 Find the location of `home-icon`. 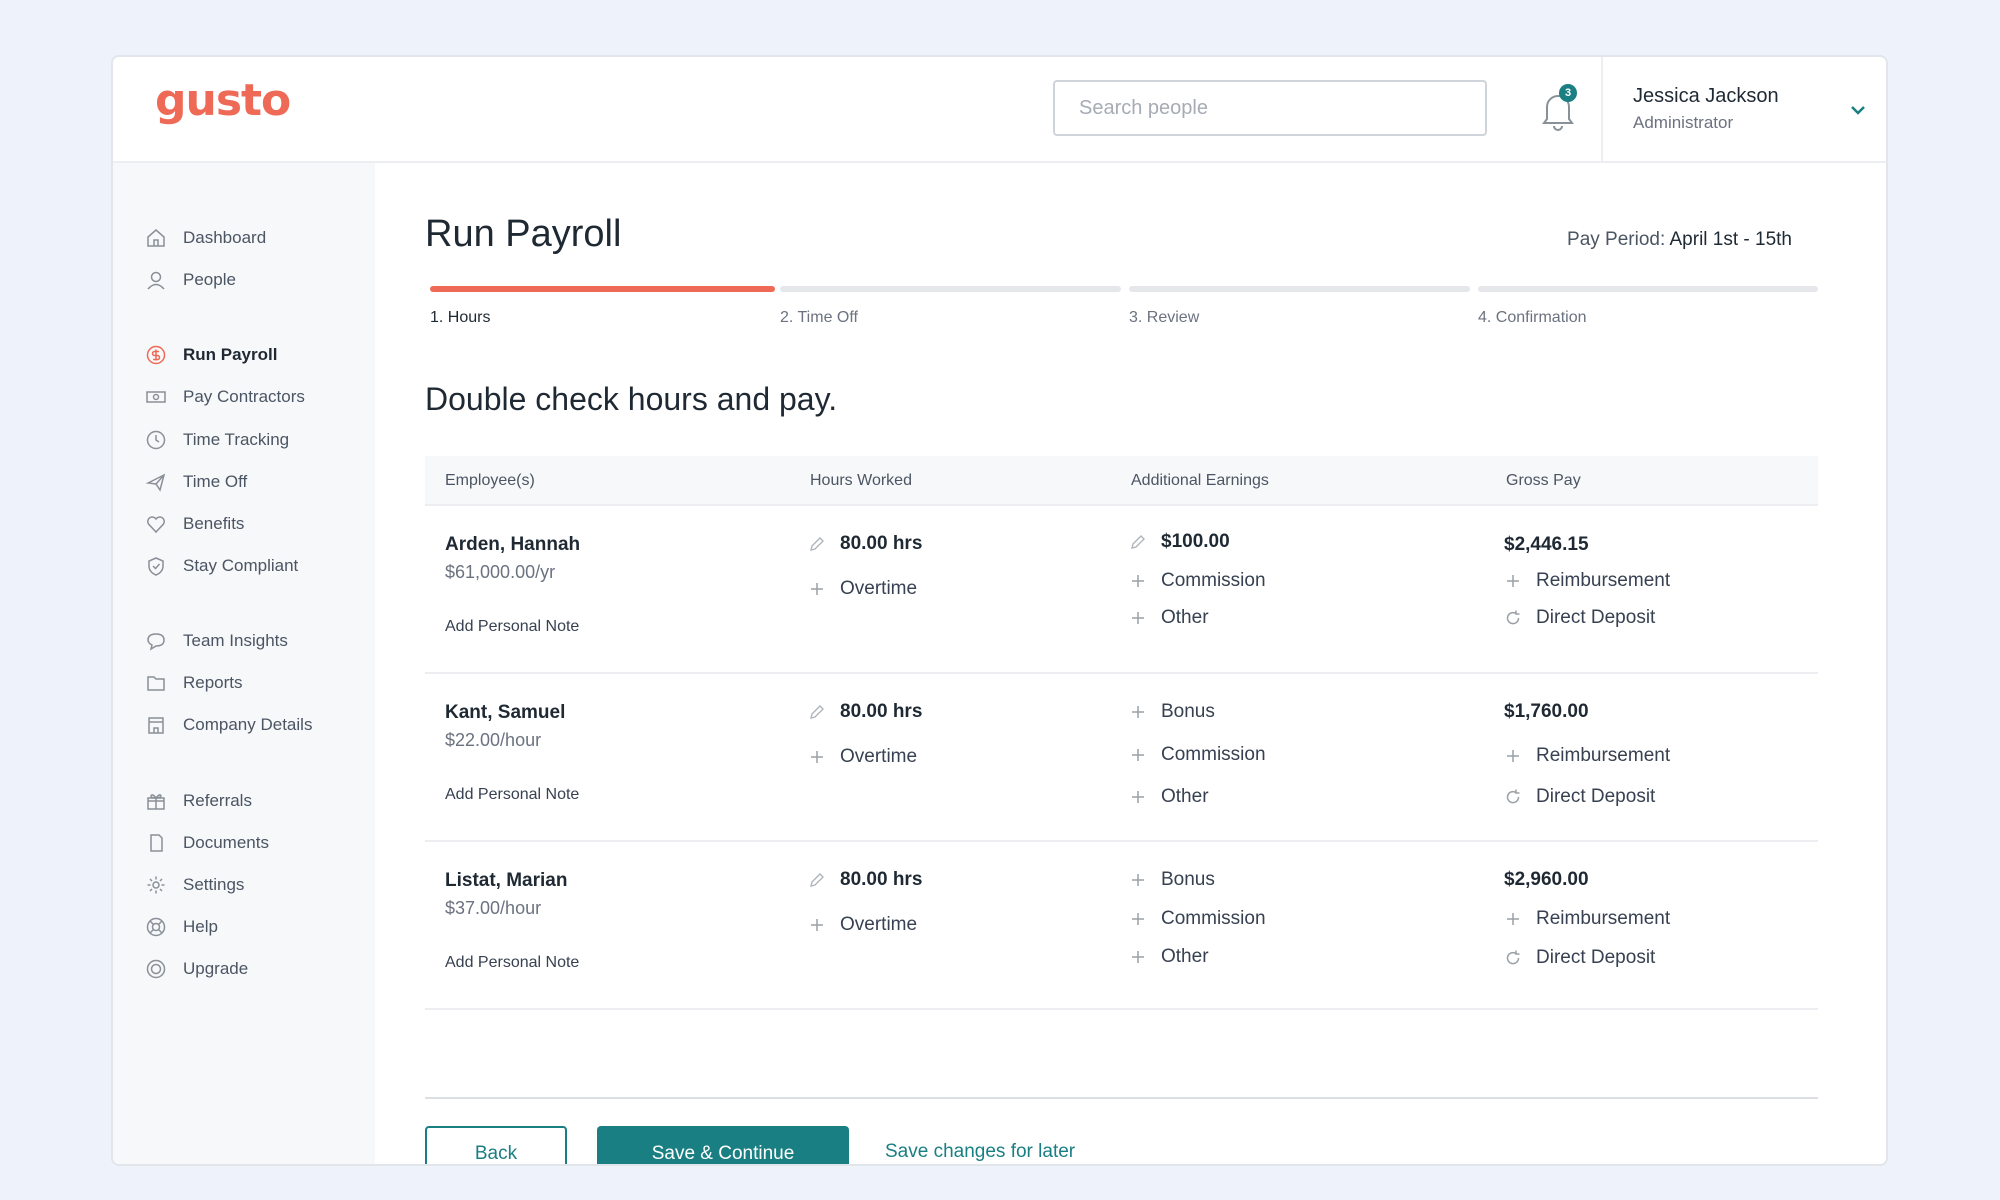

home-icon is located at coordinates (156, 238).